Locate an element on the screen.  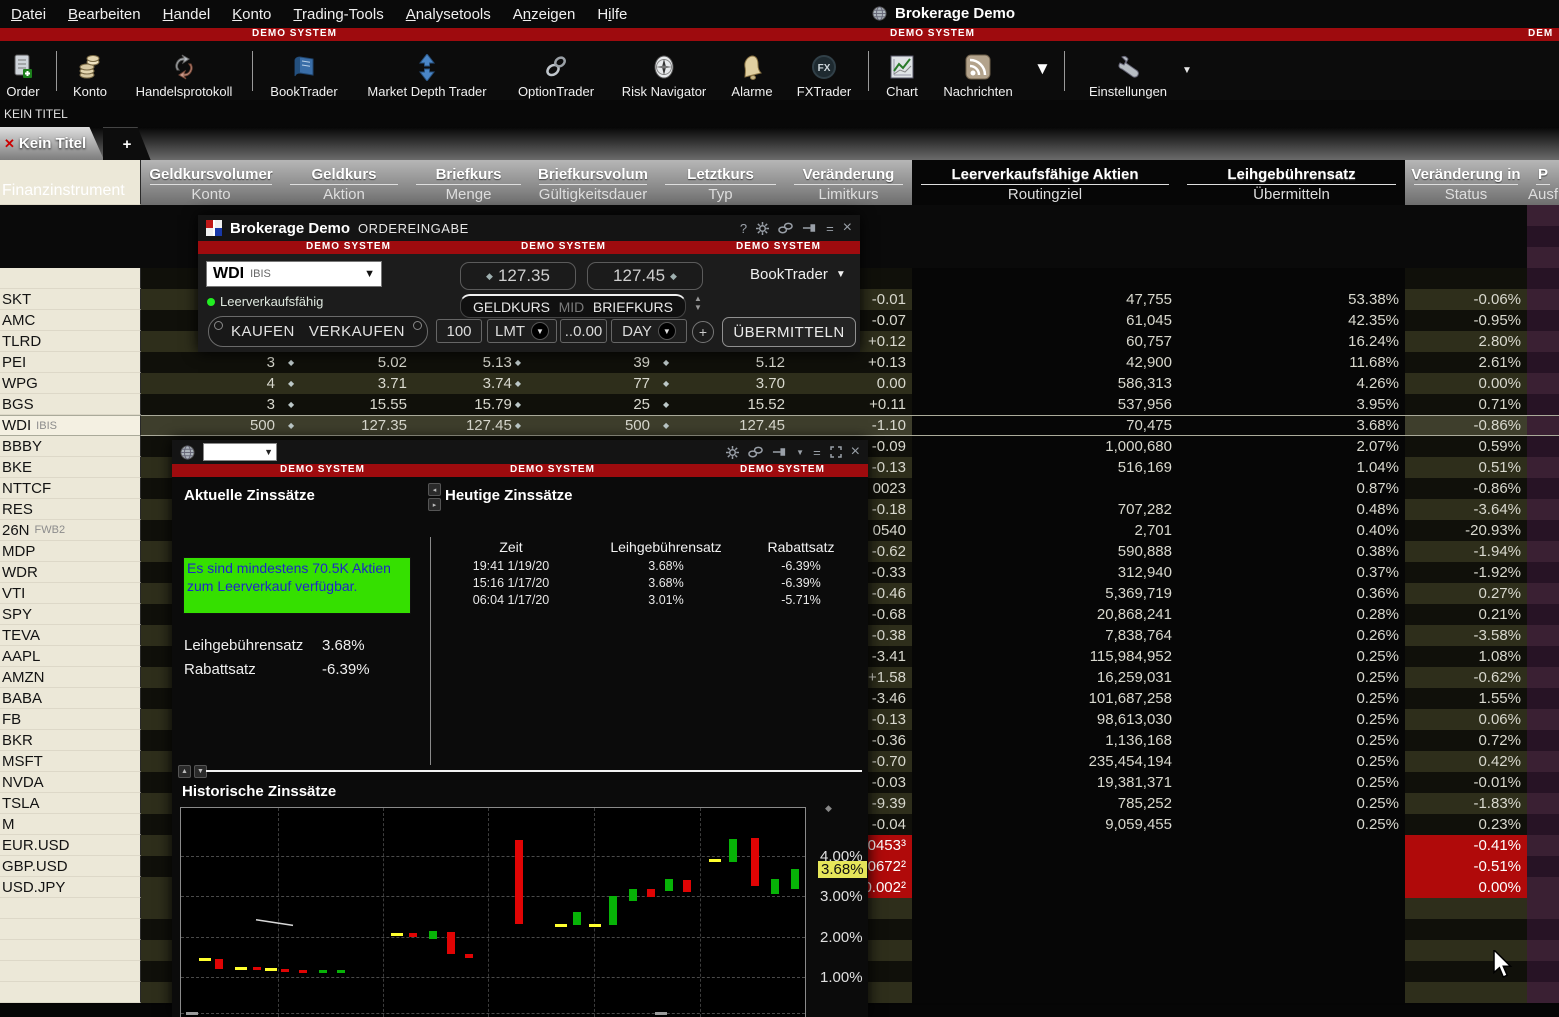
fee-rate-cell: 0.38% is located at coordinates (1291, 551).